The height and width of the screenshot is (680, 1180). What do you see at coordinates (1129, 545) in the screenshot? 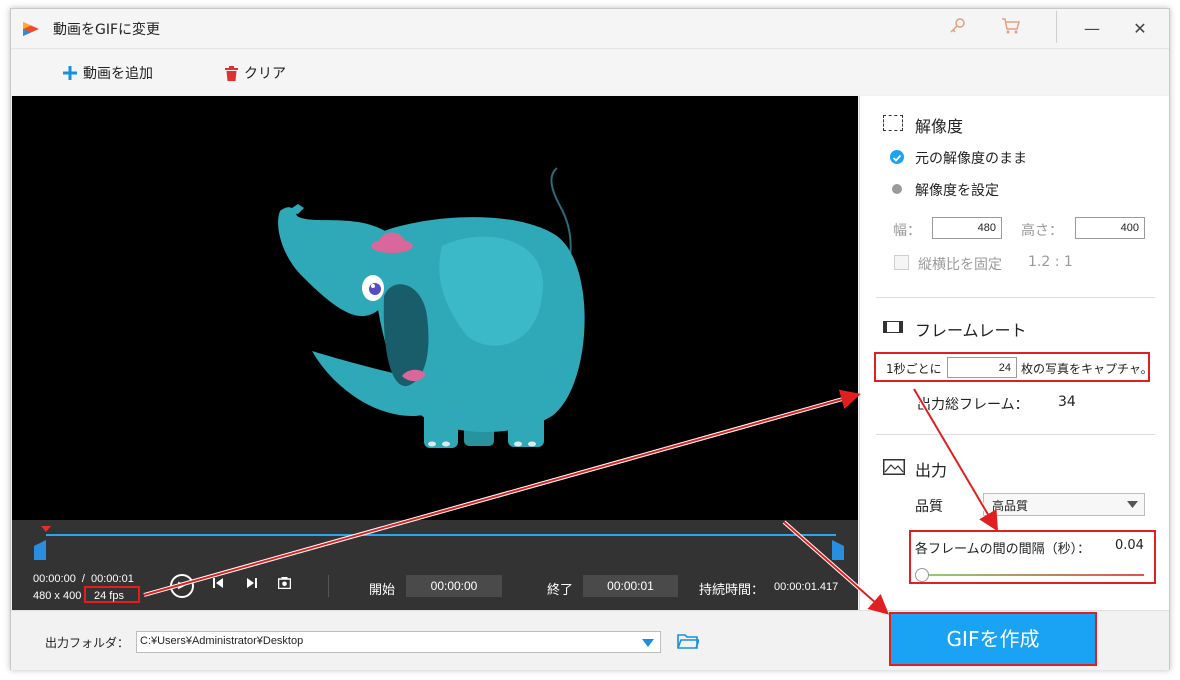
I see `interval-value: 0.04` at bounding box center [1129, 545].